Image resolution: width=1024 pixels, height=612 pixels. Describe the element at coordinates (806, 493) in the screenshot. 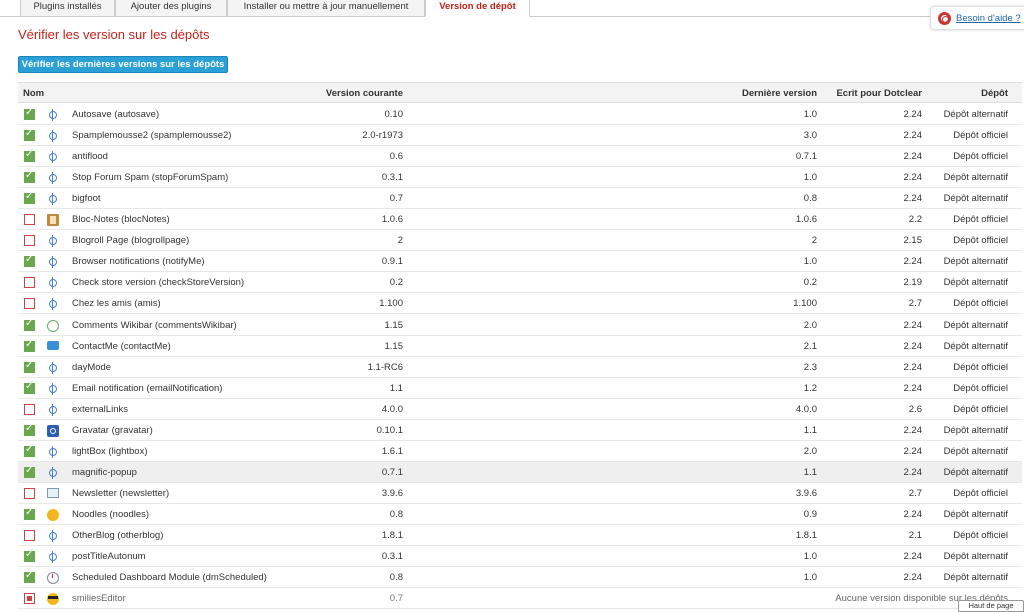

I see `plugin-latest-version: 3.9.6` at that location.